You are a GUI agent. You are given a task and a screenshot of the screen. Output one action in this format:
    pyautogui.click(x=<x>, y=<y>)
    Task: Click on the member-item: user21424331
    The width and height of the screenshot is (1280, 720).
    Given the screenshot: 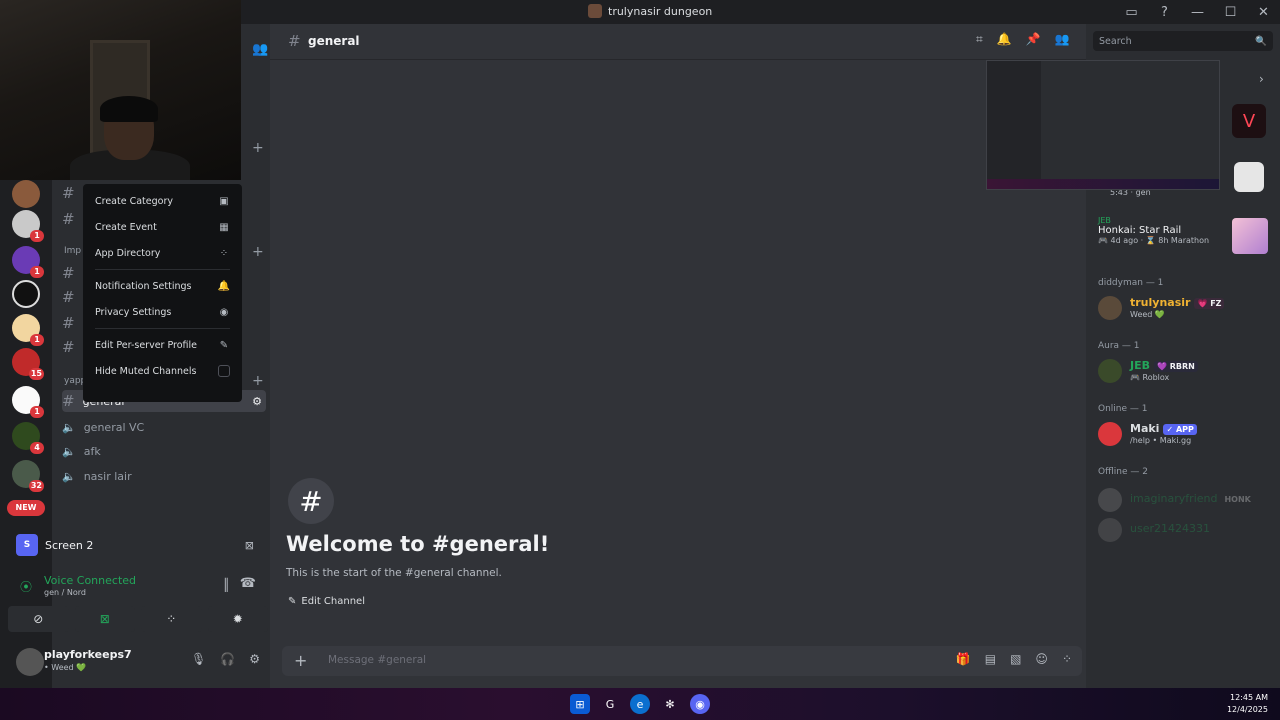 What is the action you would take?
    pyautogui.click(x=1188, y=532)
    